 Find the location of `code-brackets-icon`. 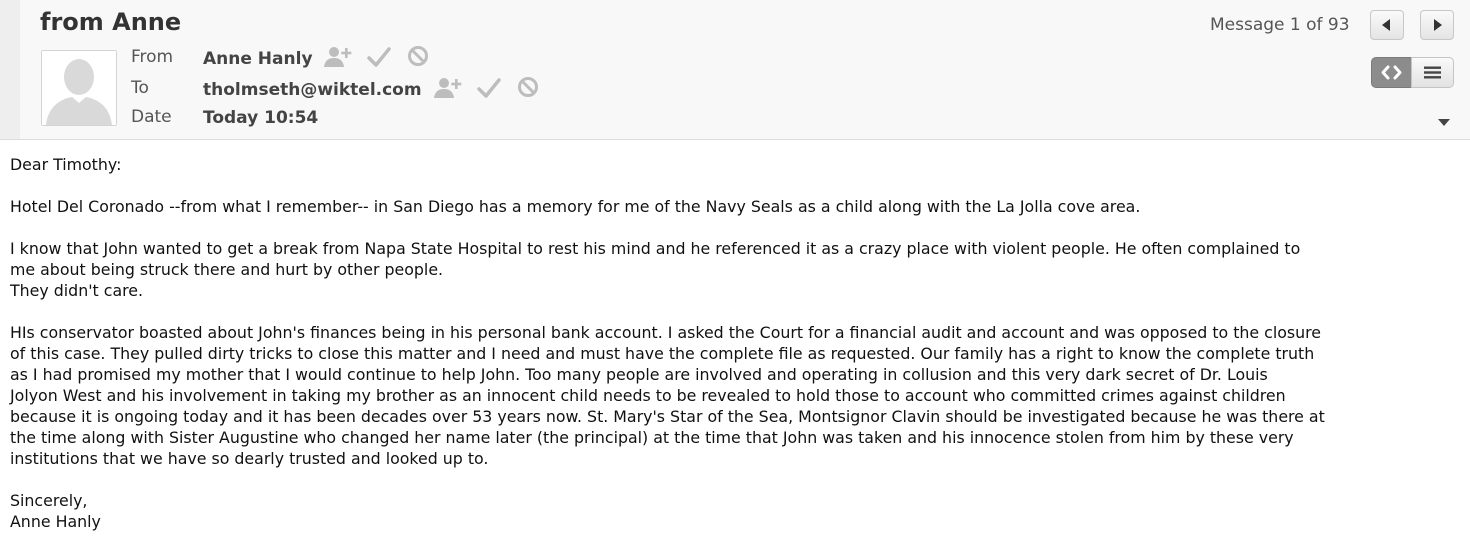

code-brackets-icon is located at coordinates (1391, 72).